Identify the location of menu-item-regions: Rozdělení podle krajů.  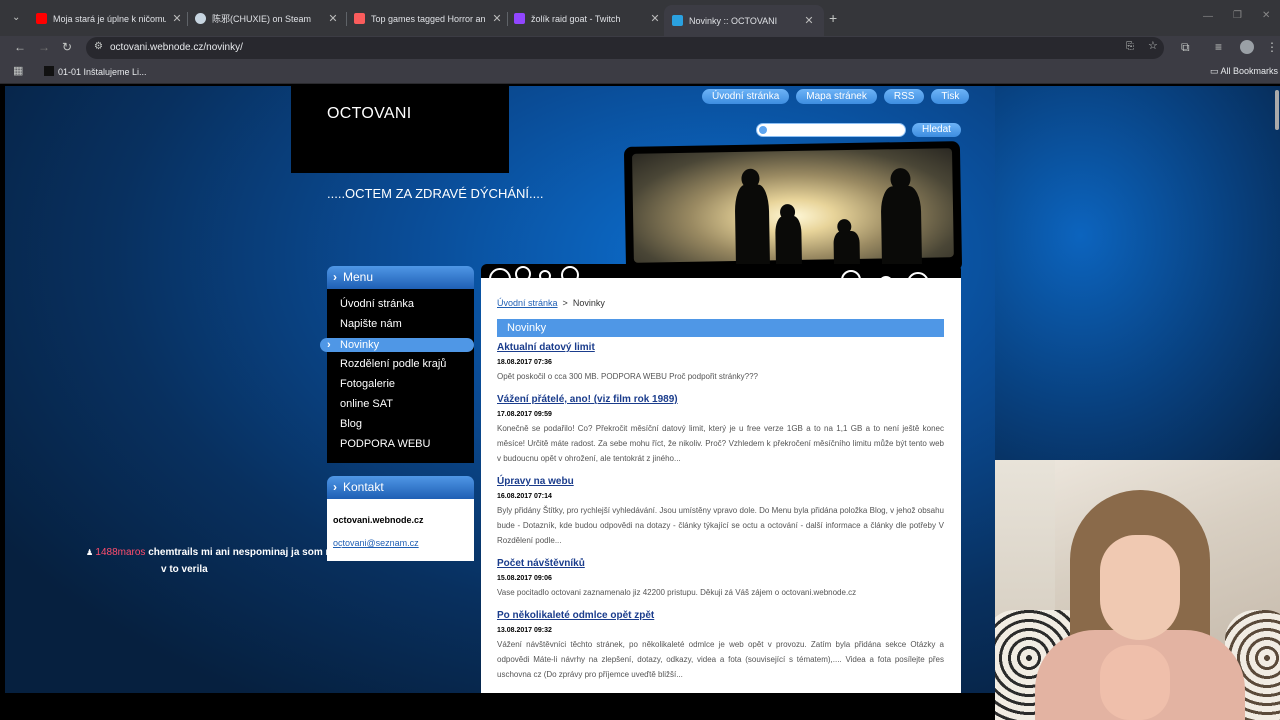
(393, 364).